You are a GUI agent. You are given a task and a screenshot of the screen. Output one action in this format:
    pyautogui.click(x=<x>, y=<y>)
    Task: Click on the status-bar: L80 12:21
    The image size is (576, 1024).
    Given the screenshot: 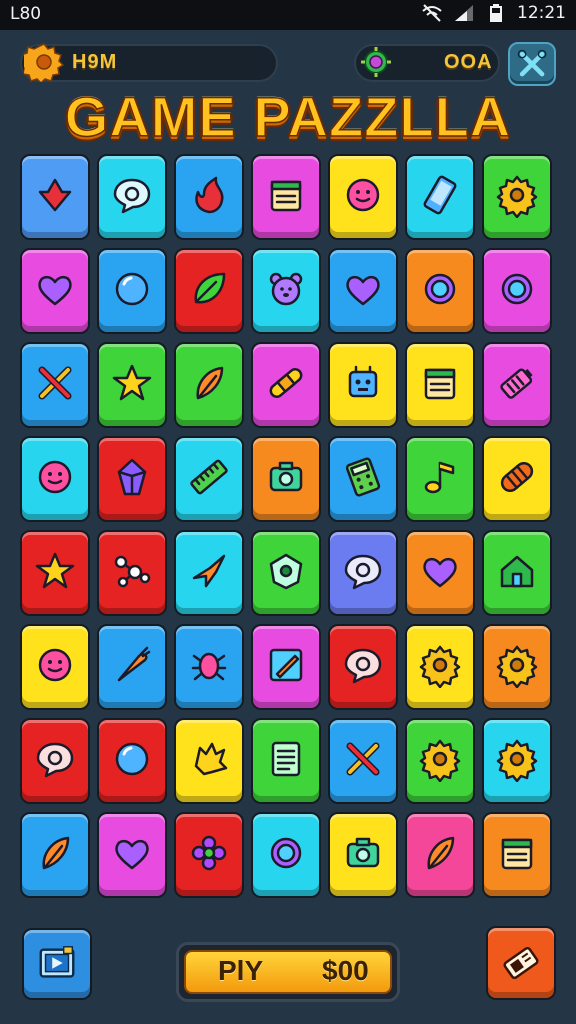 What is the action you would take?
    pyautogui.click(x=288, y=15)
    